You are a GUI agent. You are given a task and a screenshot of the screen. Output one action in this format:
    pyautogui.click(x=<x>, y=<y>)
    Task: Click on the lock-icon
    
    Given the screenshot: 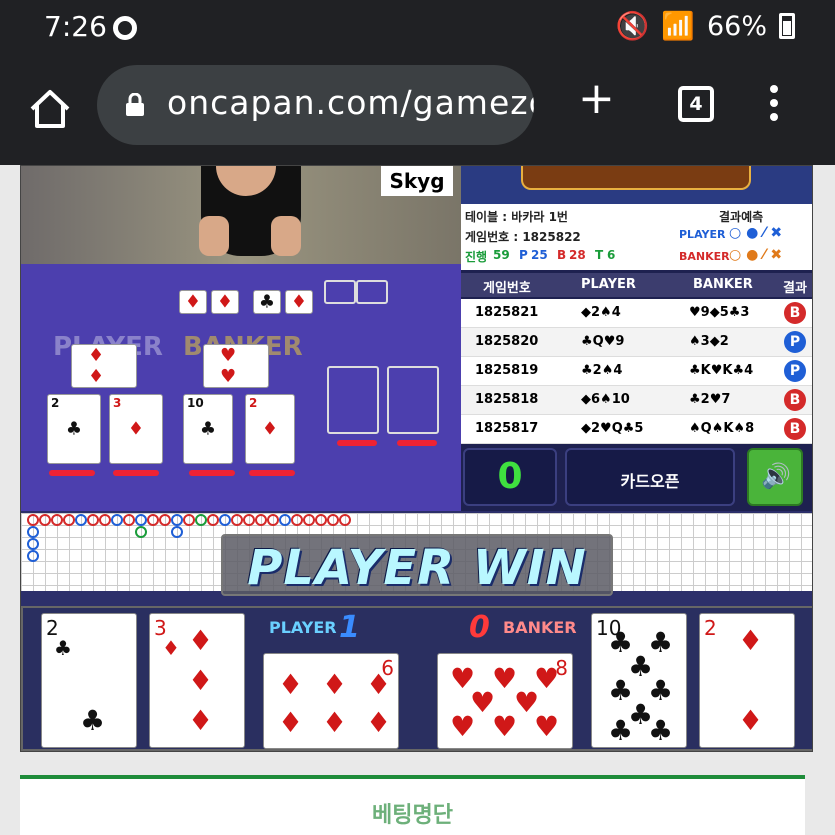 What is the action you would take?
    pyautogui.click(x=135, y=104)
    